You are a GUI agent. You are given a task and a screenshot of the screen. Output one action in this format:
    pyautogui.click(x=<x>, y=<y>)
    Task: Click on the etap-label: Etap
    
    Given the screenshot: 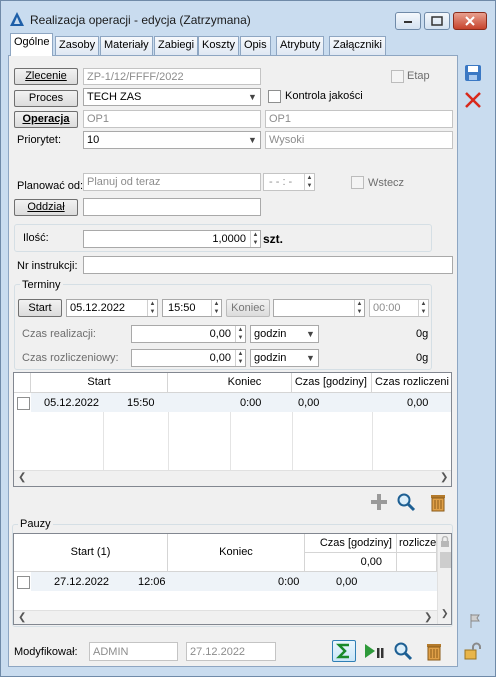 What is the action you would take?
    pyautogui.click(x=418, y=76)
    